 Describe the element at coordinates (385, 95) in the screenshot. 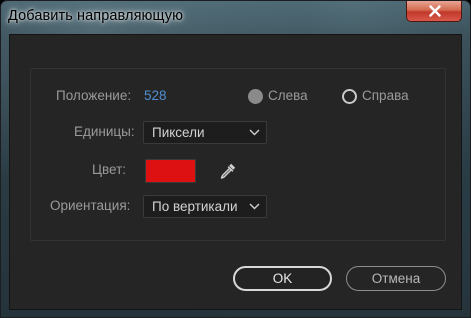

I see `radio-right-label: Справа` at that location.